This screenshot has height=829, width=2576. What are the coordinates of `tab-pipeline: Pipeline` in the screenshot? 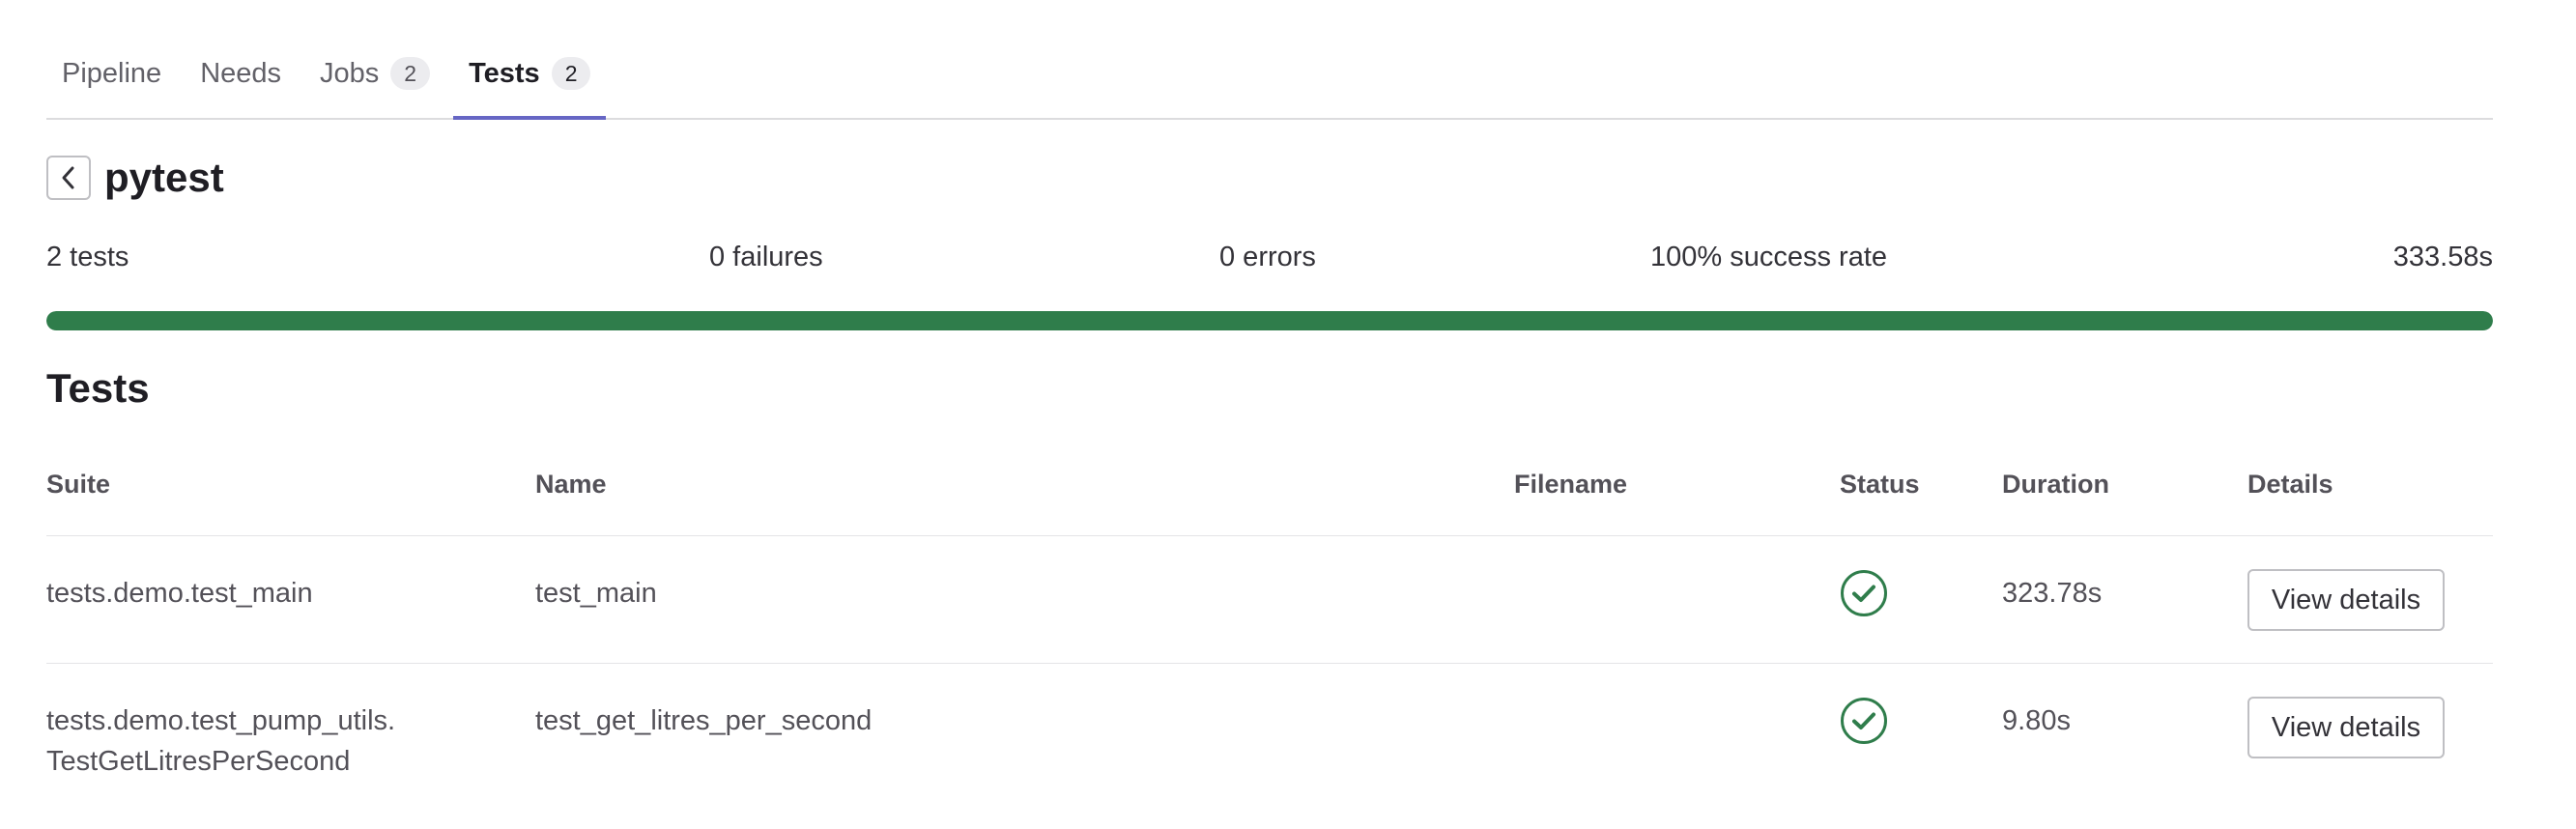 It's located at (112, 73).